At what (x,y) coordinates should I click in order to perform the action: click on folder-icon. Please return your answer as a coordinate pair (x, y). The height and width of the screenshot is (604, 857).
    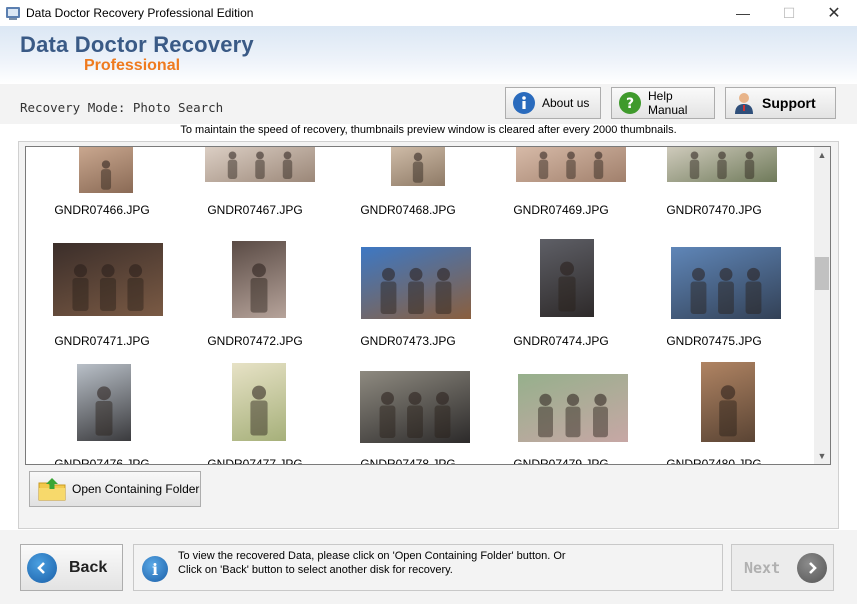
    Looking at the image, I should click on (52, 489).